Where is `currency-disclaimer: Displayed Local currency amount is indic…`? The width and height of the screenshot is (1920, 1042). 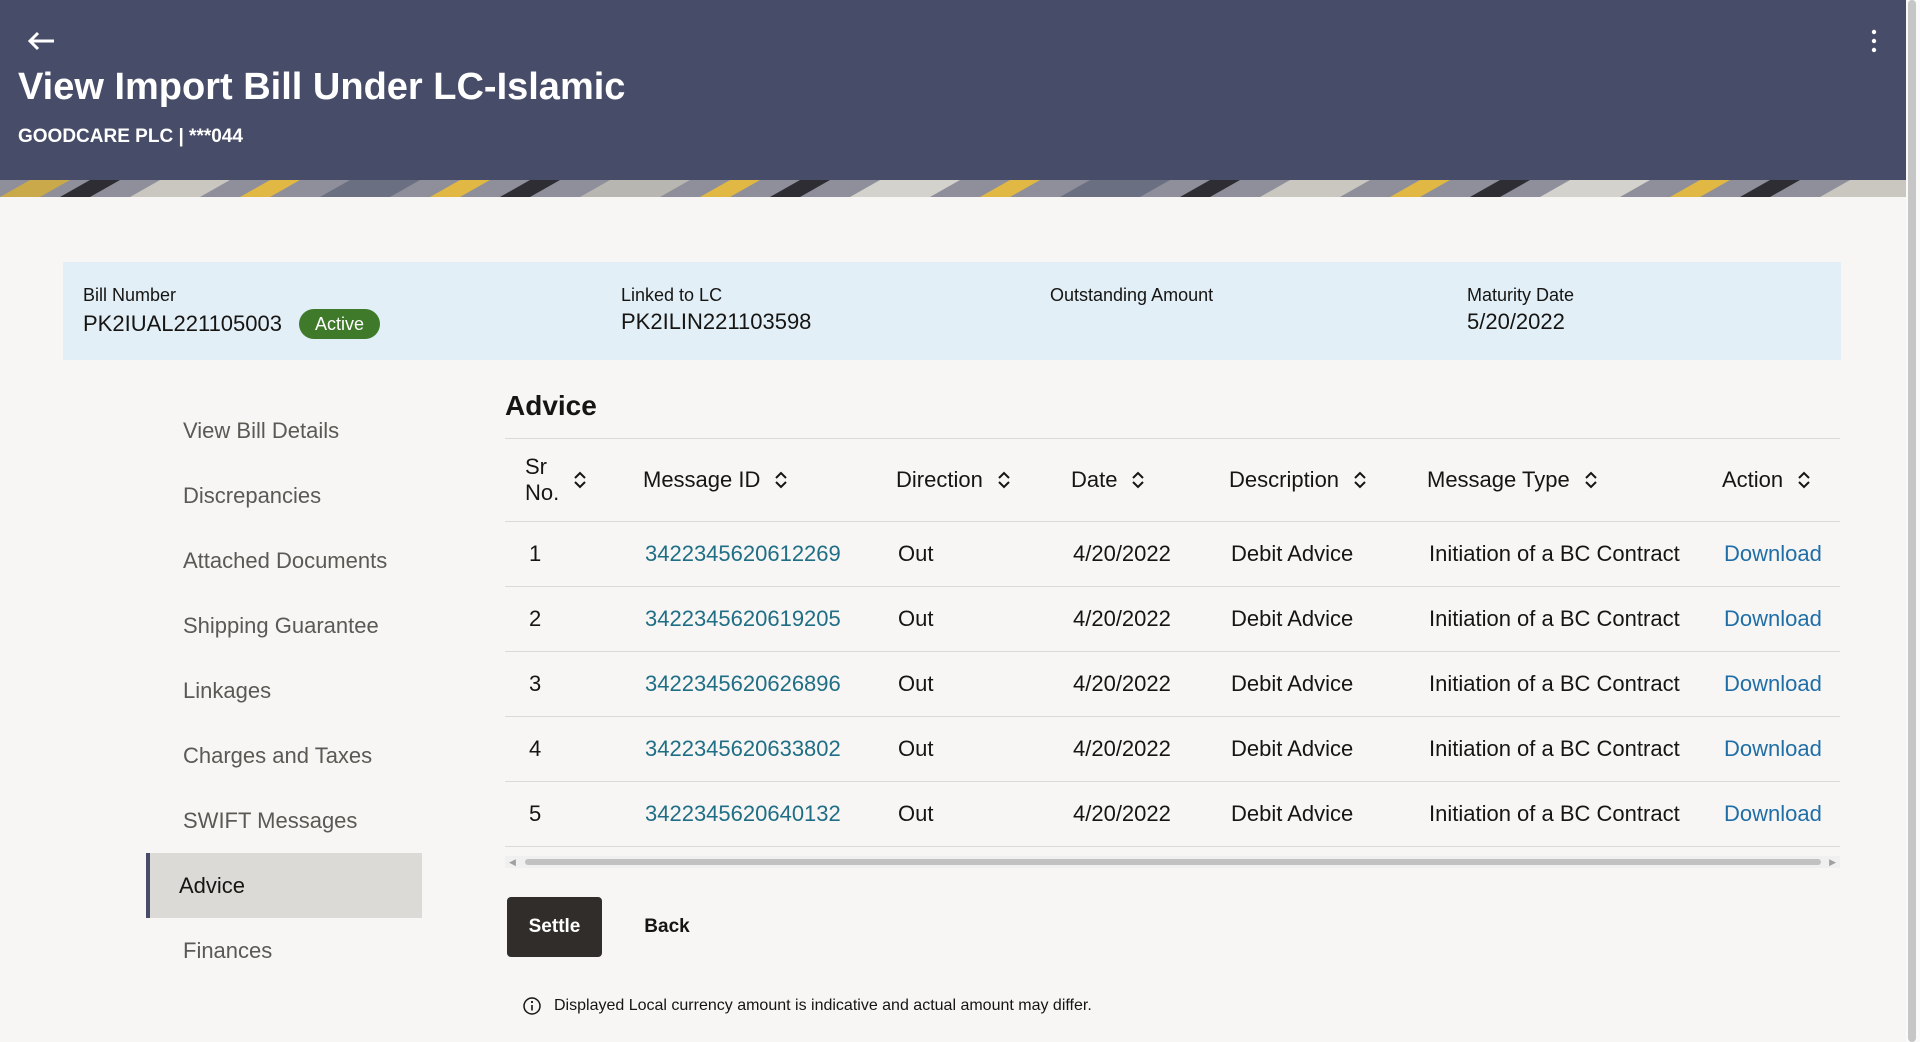
currency-disclaimer: Displayed Local currency amount is indic… is located at coordinates (807, 1006).